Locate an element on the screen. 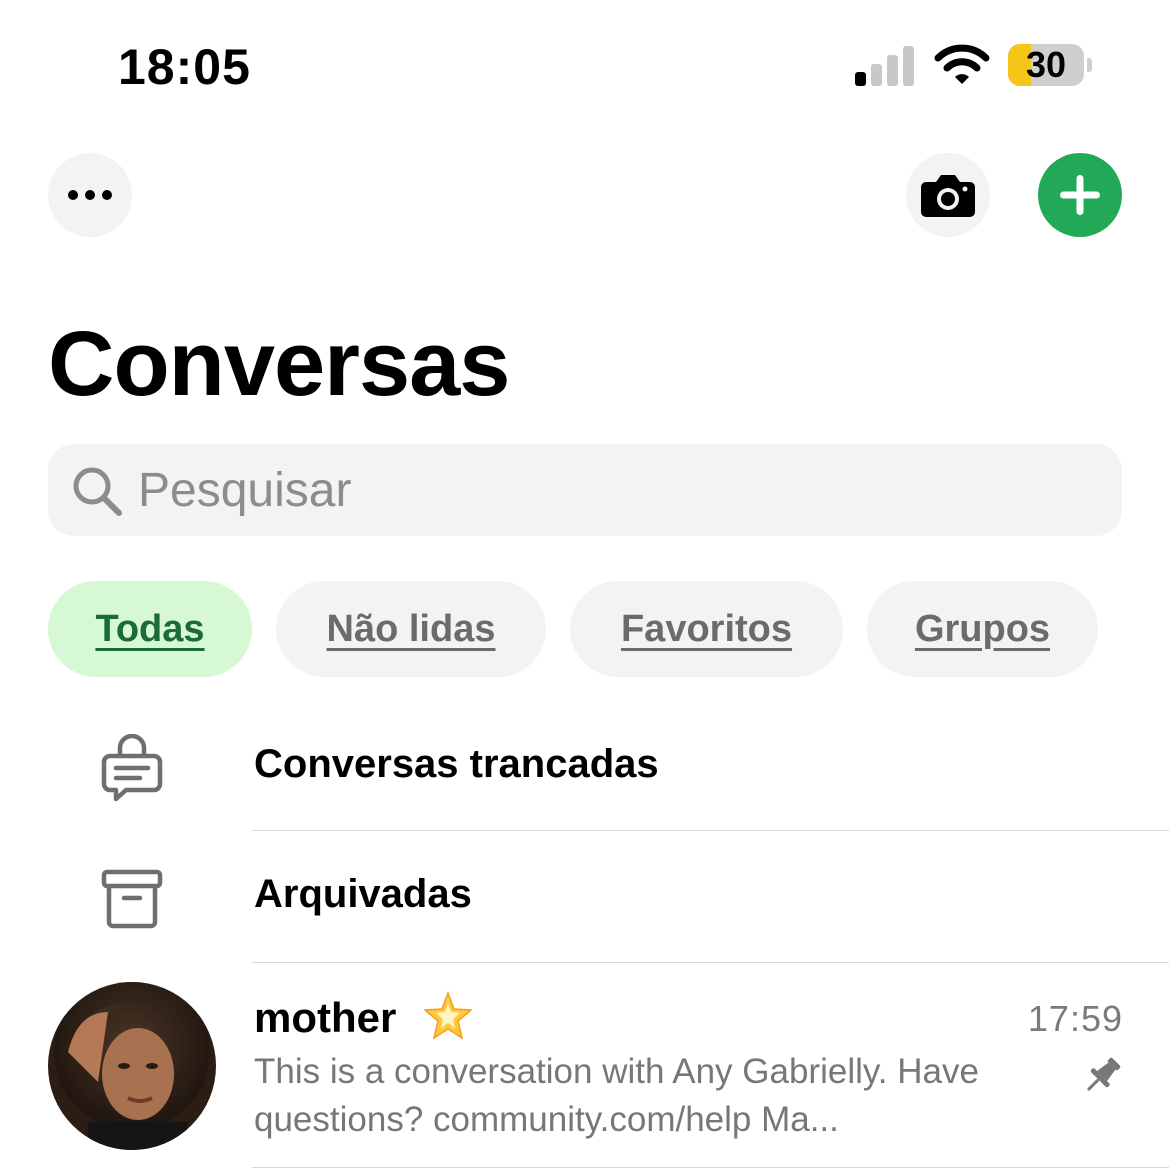 This screenshot has height=1169, width=1169. search-bar is located at coordinates (585, 490).